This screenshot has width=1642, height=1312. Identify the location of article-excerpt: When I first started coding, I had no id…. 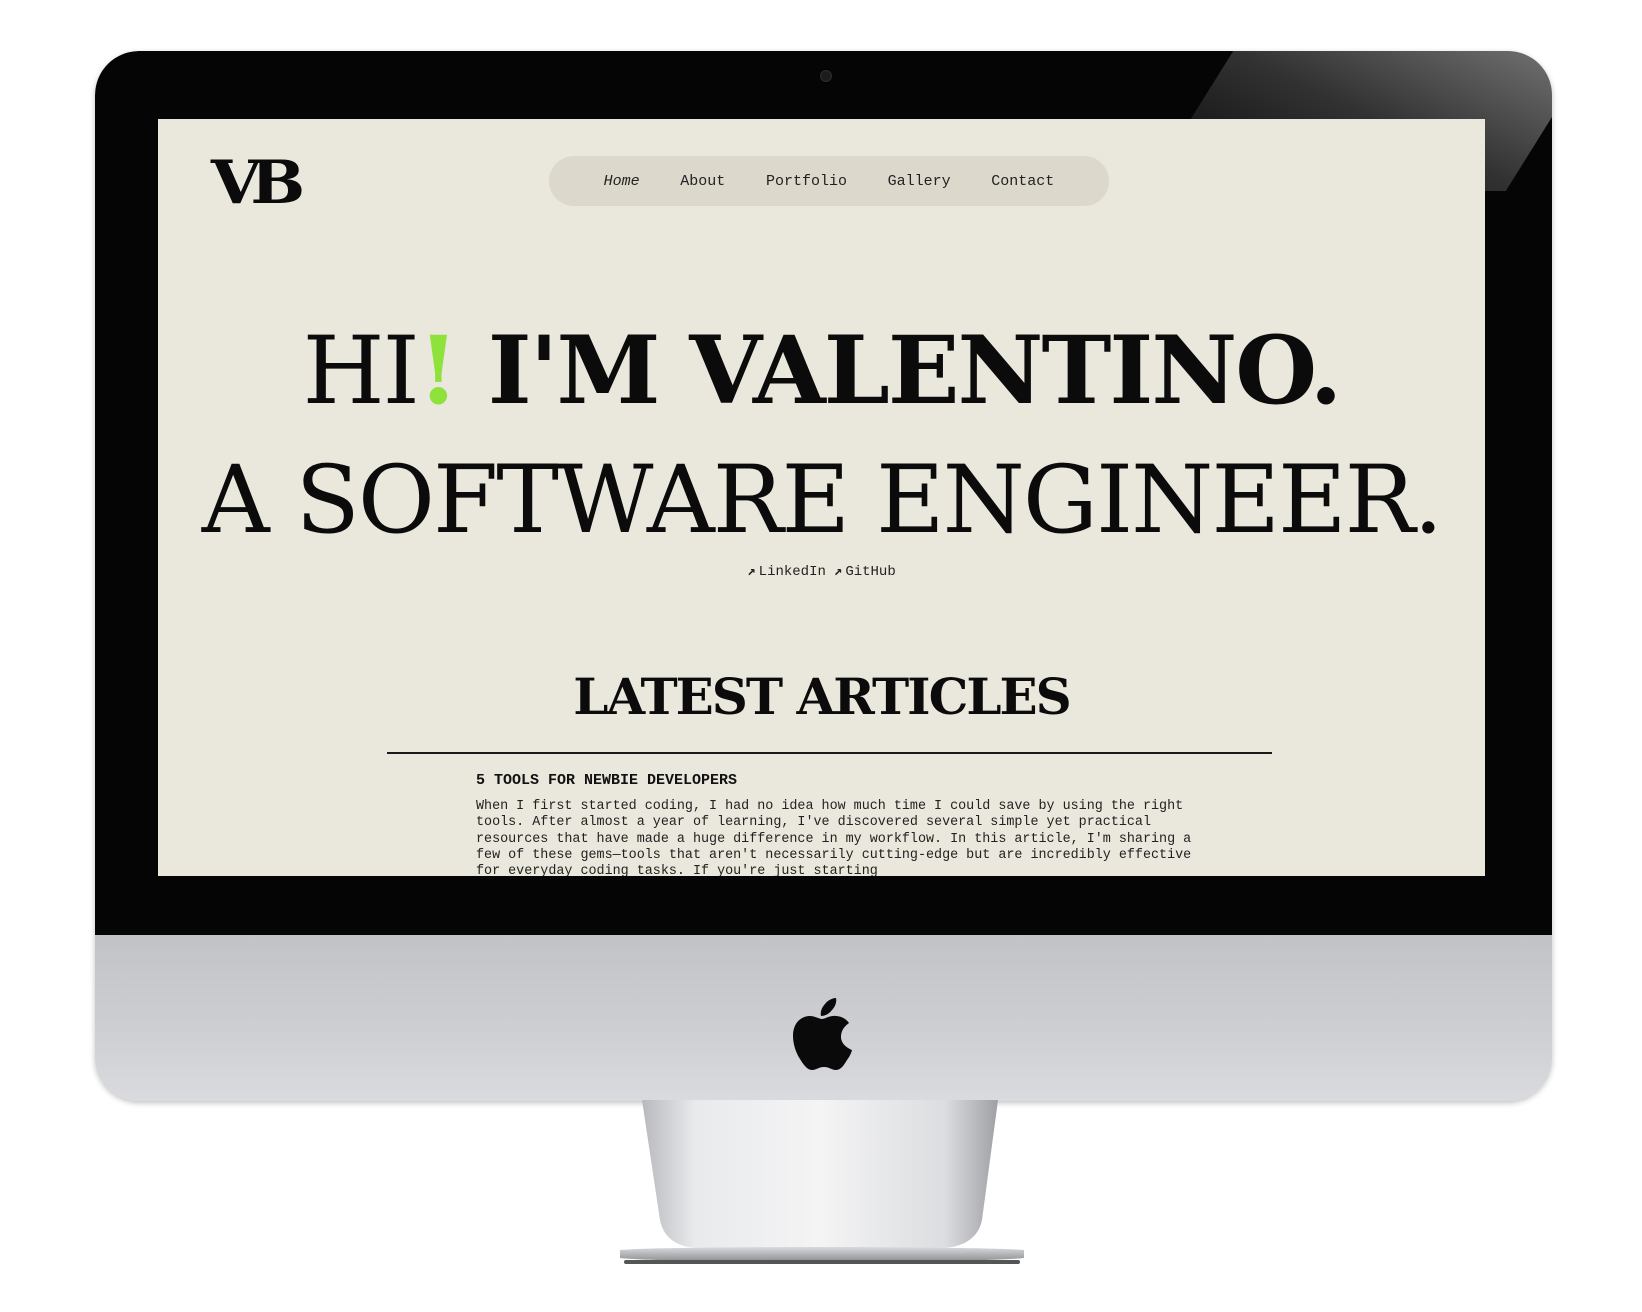
(834, 837).